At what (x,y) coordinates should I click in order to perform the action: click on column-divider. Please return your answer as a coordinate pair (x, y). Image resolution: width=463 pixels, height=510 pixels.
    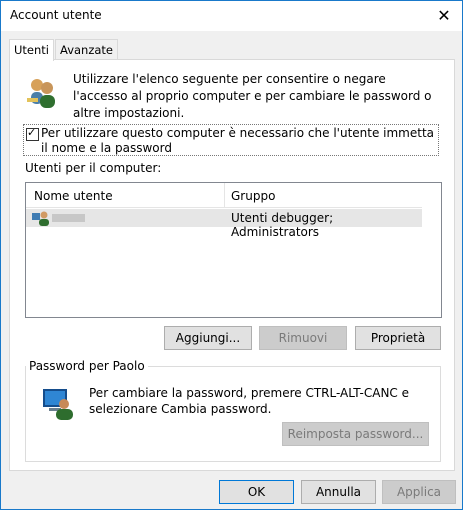
    Looking at the image, I should click on (224, 195).